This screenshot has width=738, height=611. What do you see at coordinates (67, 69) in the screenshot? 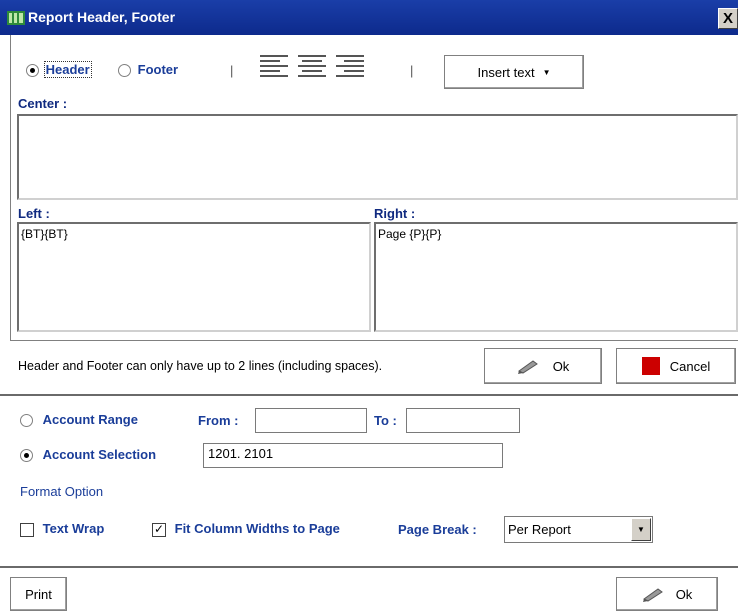
I see `header-radio-label: Header` at bounding box center [67, 69].